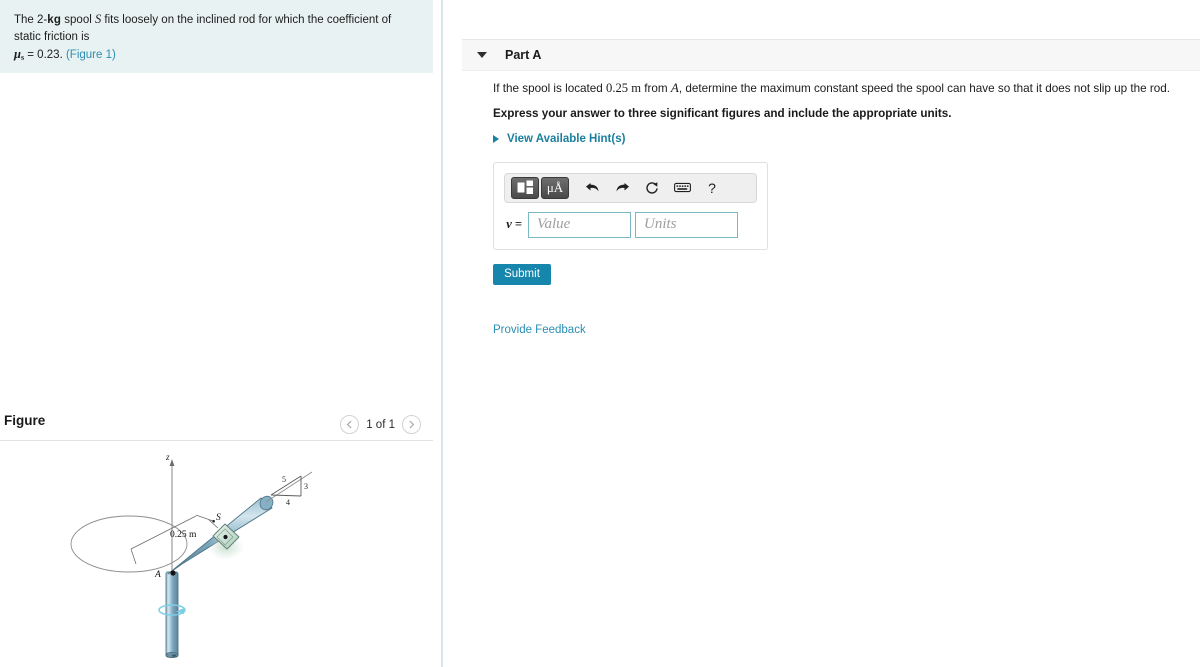  I want to click on figure-page-label: 1 of 1, so click(380, 424).